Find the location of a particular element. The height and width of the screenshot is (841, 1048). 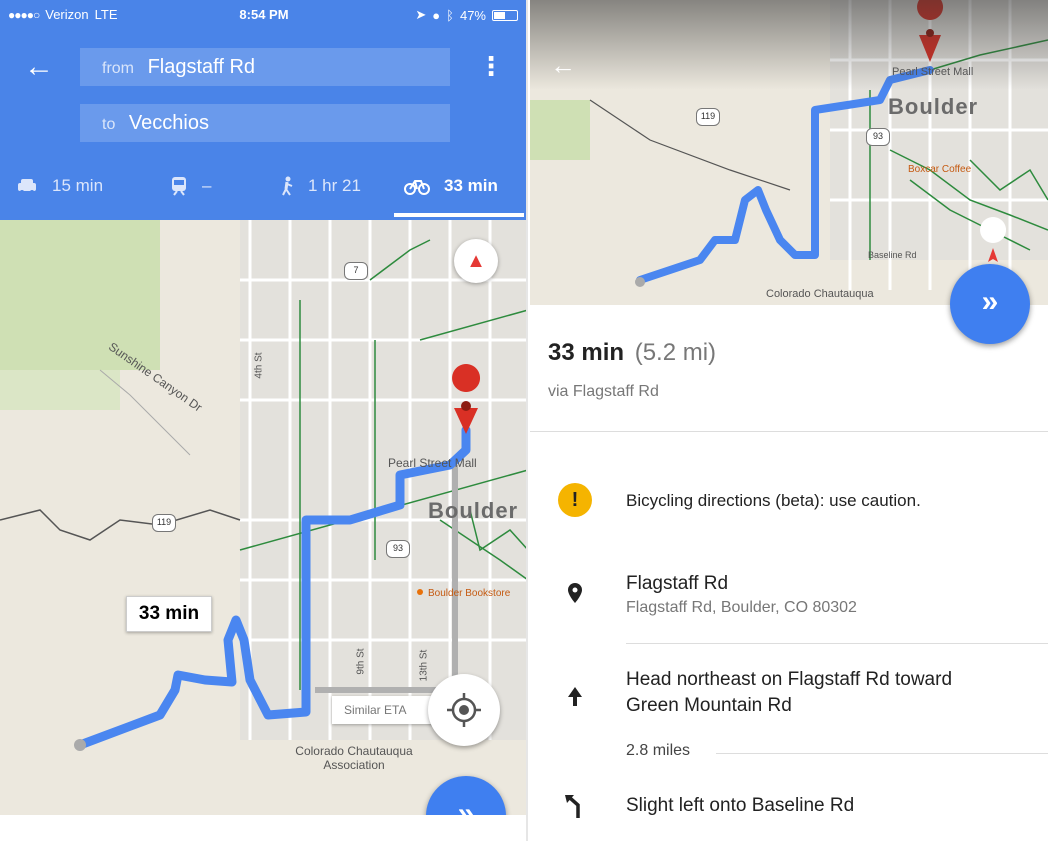

walking-icon is located at coordinates (287, 186).